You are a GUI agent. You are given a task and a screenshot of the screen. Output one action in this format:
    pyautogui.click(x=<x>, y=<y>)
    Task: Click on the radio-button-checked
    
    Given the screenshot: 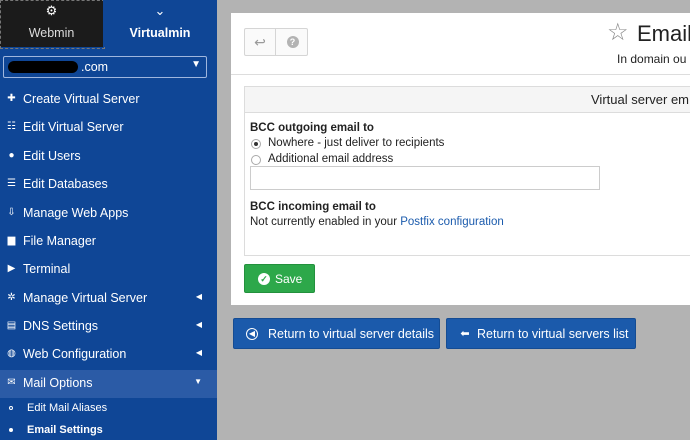 What is the action you would take?
    pyautogui.click(x=256, y=144)
    